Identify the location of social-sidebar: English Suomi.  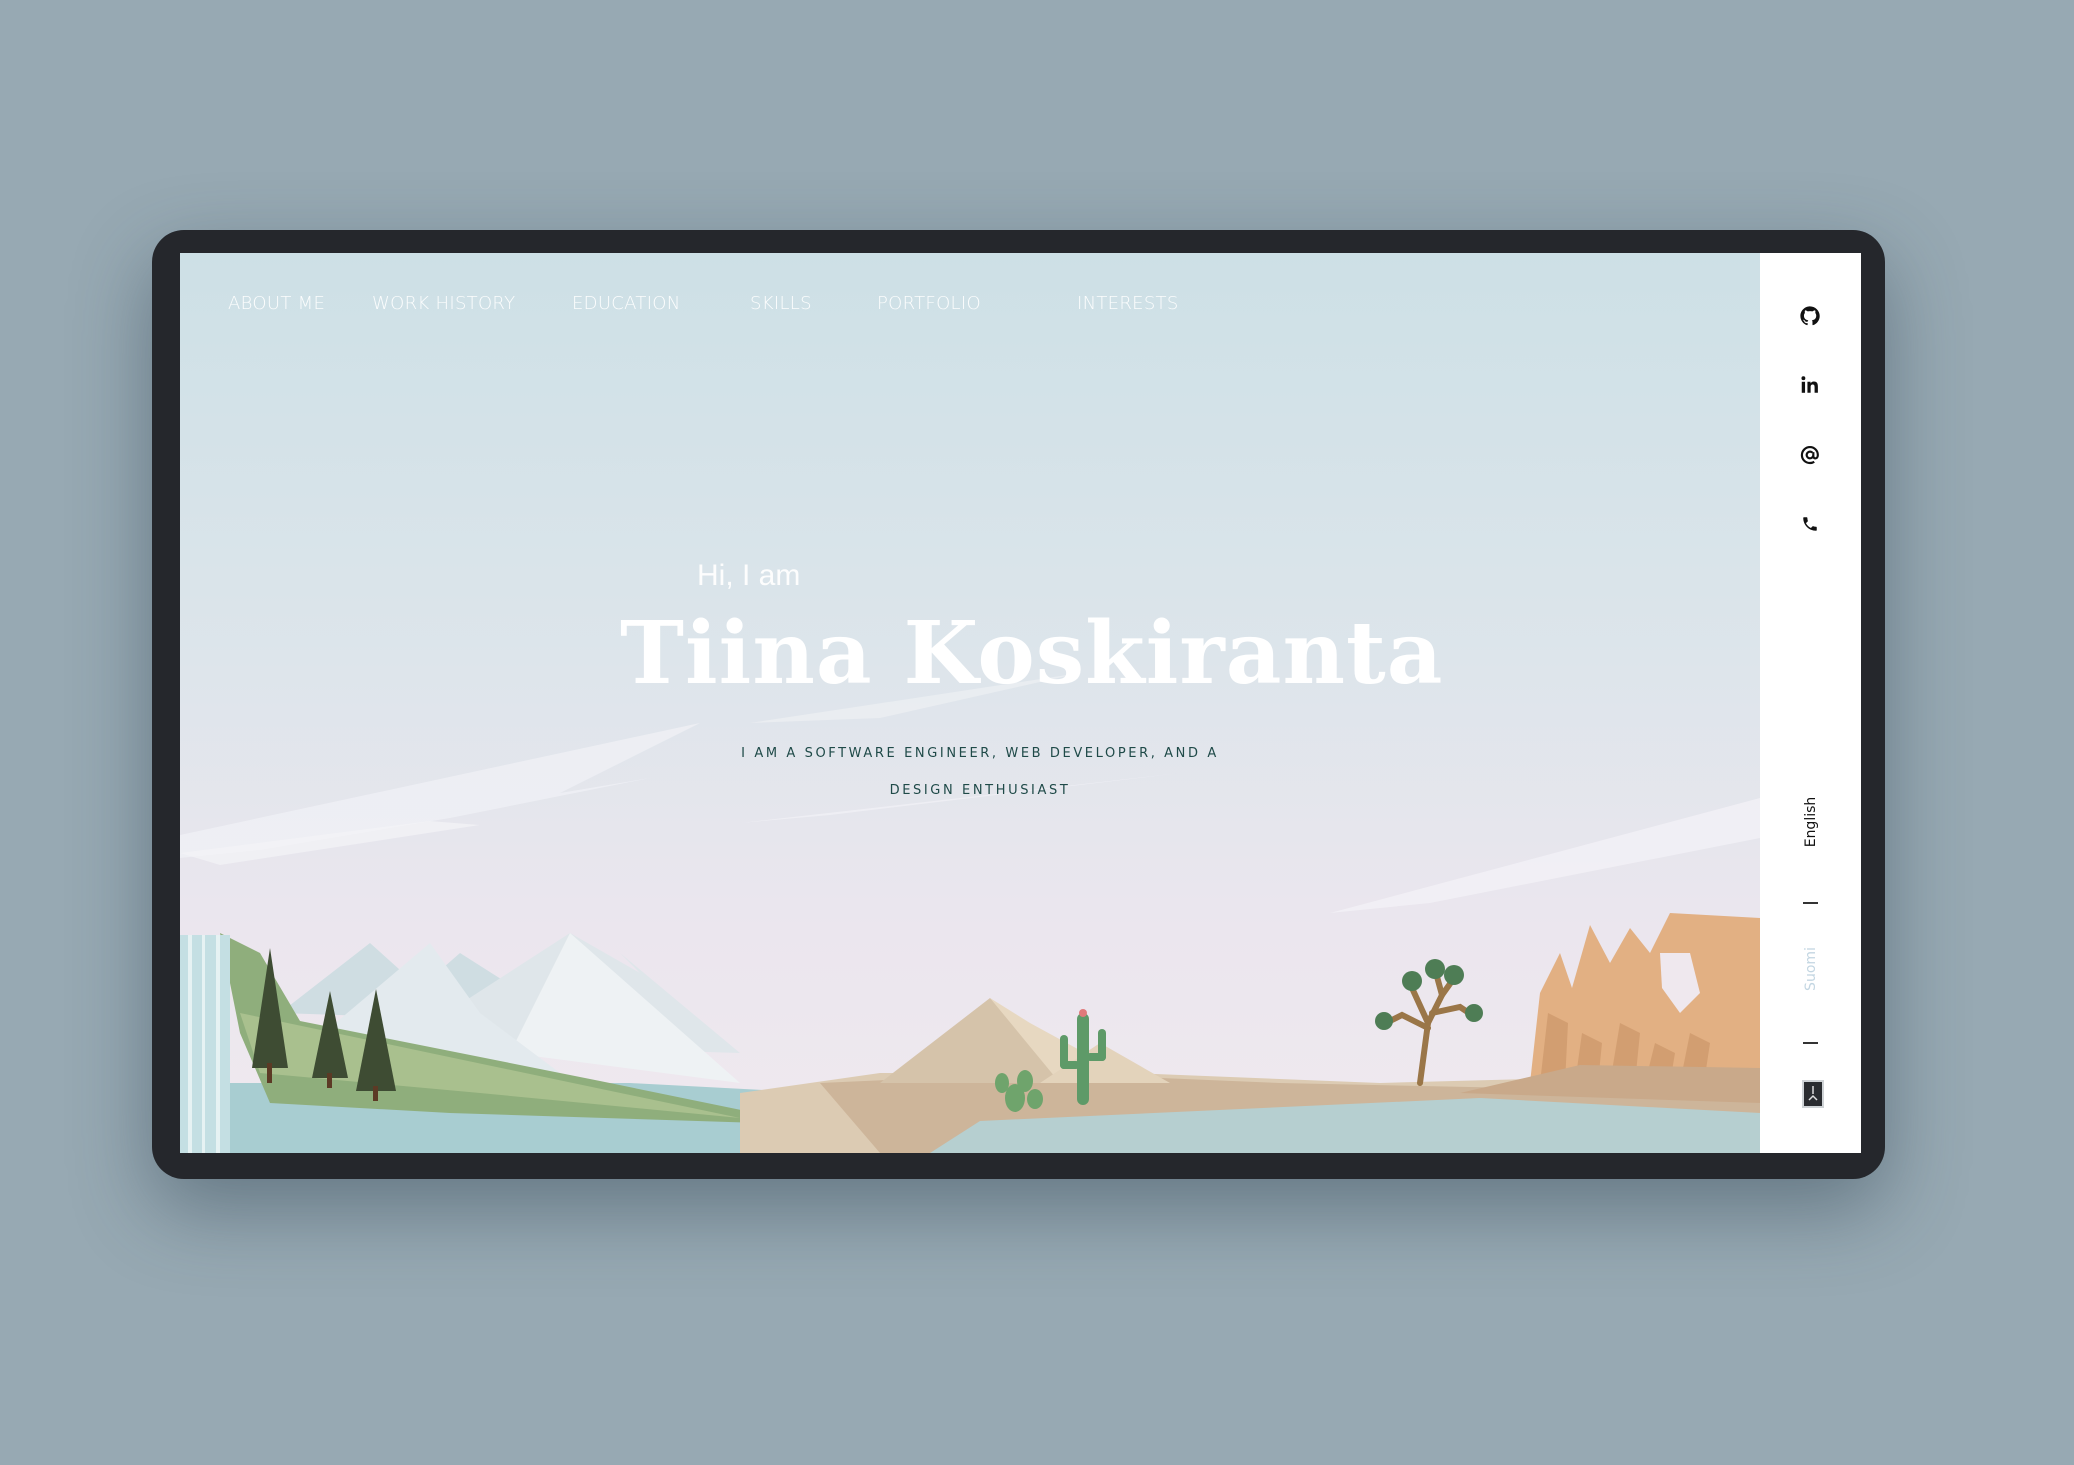
(1810, 703).